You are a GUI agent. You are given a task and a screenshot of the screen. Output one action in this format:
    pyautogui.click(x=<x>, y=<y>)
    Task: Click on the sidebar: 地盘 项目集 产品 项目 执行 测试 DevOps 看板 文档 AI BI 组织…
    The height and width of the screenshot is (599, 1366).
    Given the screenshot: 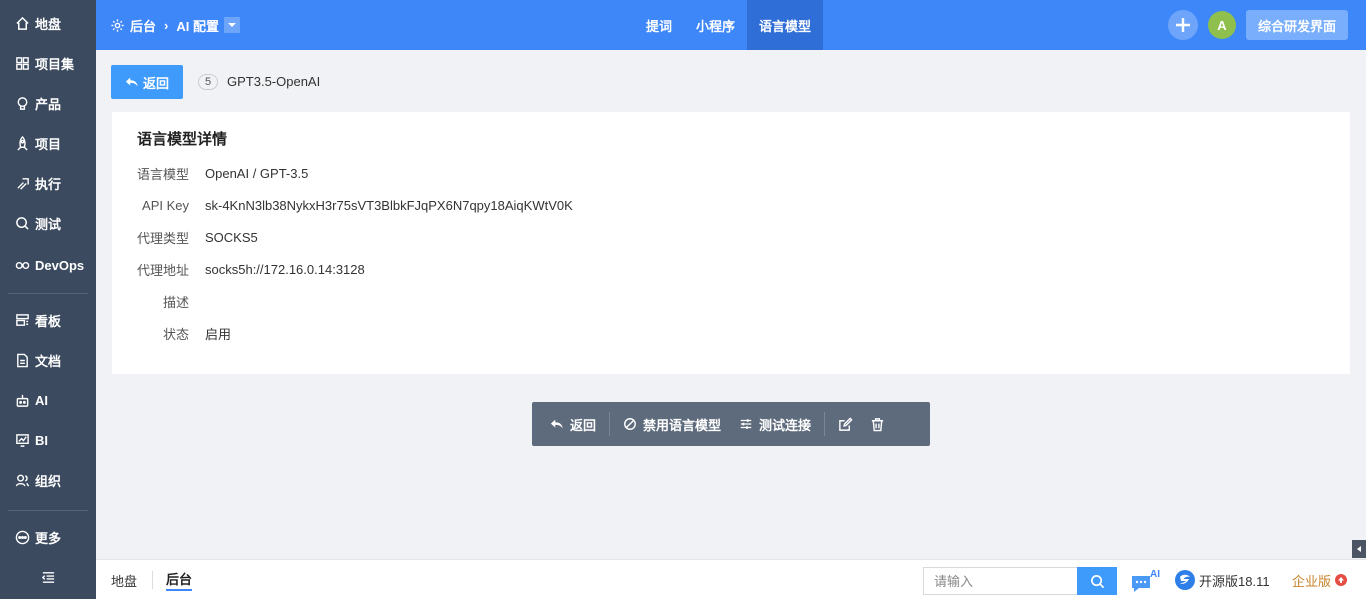 What is the action you would take?
    pyautogui.click(x=48, y=299)
    